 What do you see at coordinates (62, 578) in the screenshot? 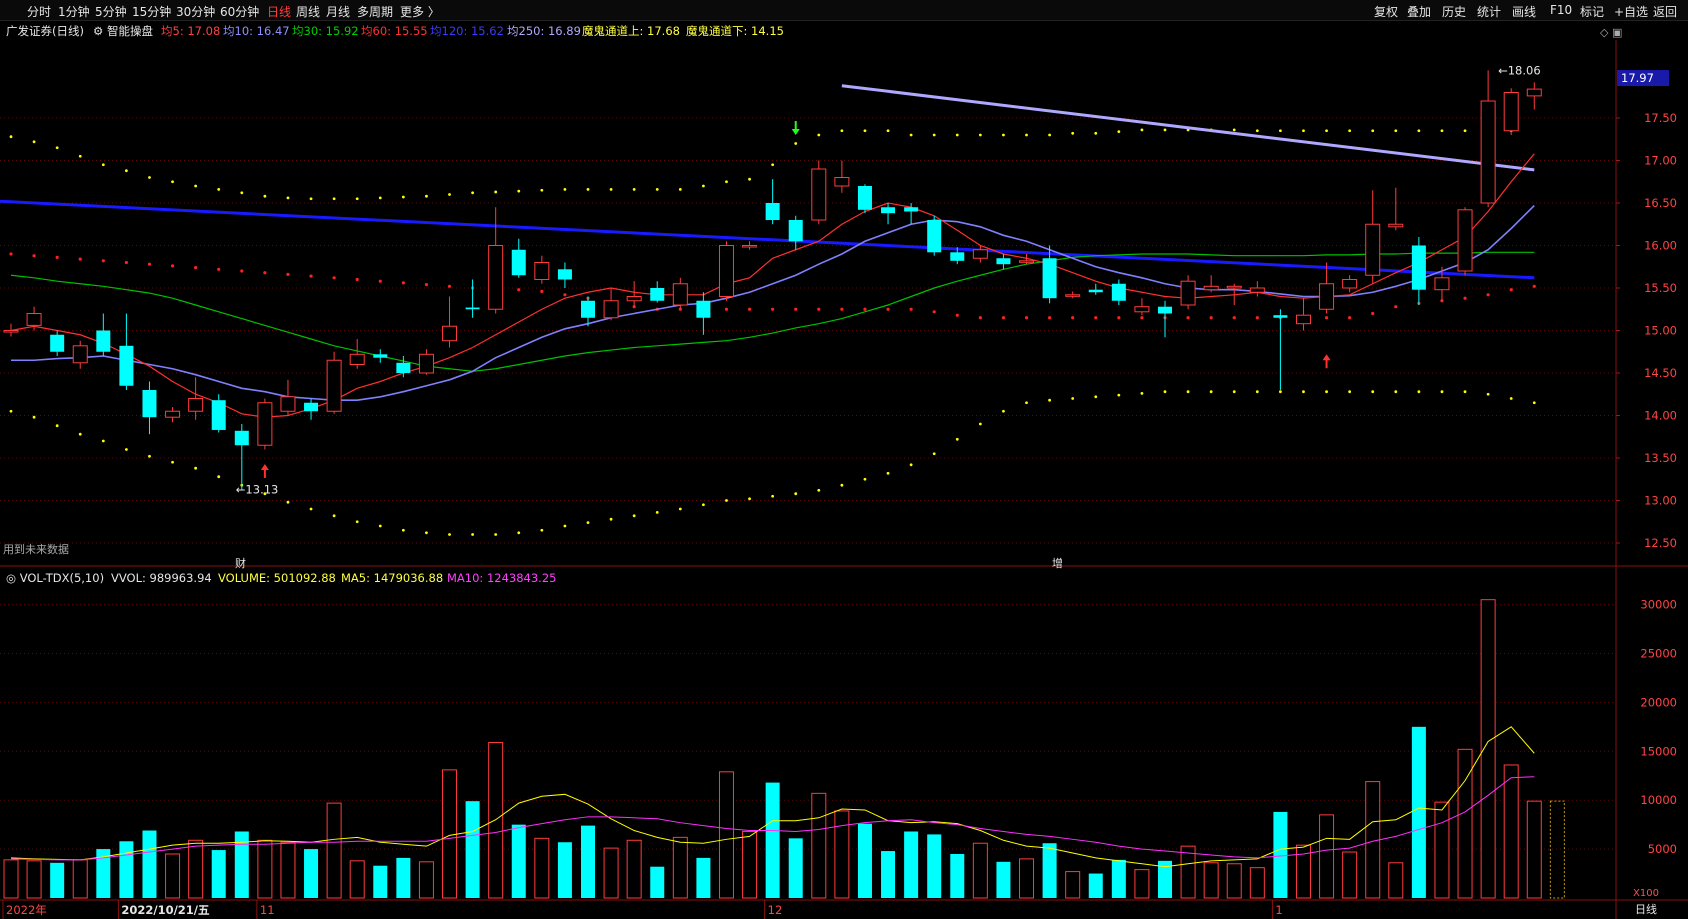
I see `vol-indicator-name: VOL-TDX(5,10)` at bounding box center [62, 578].